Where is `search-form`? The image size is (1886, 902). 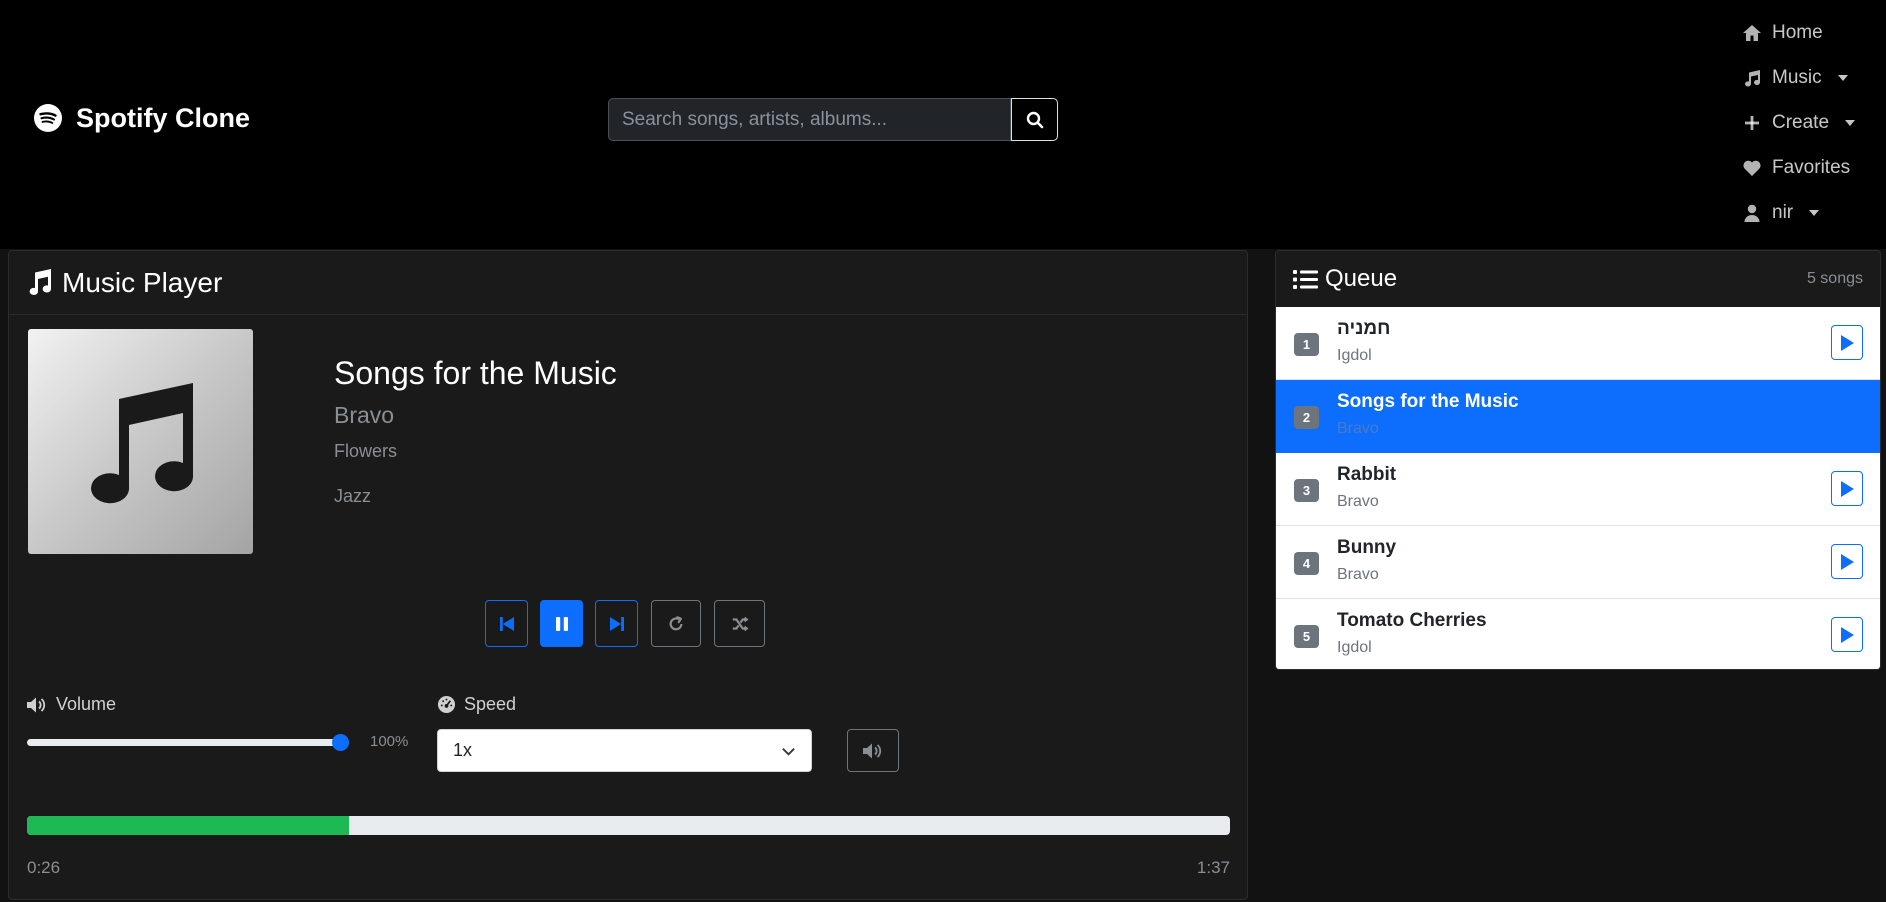 search-form is located at coordinates (833, 119).